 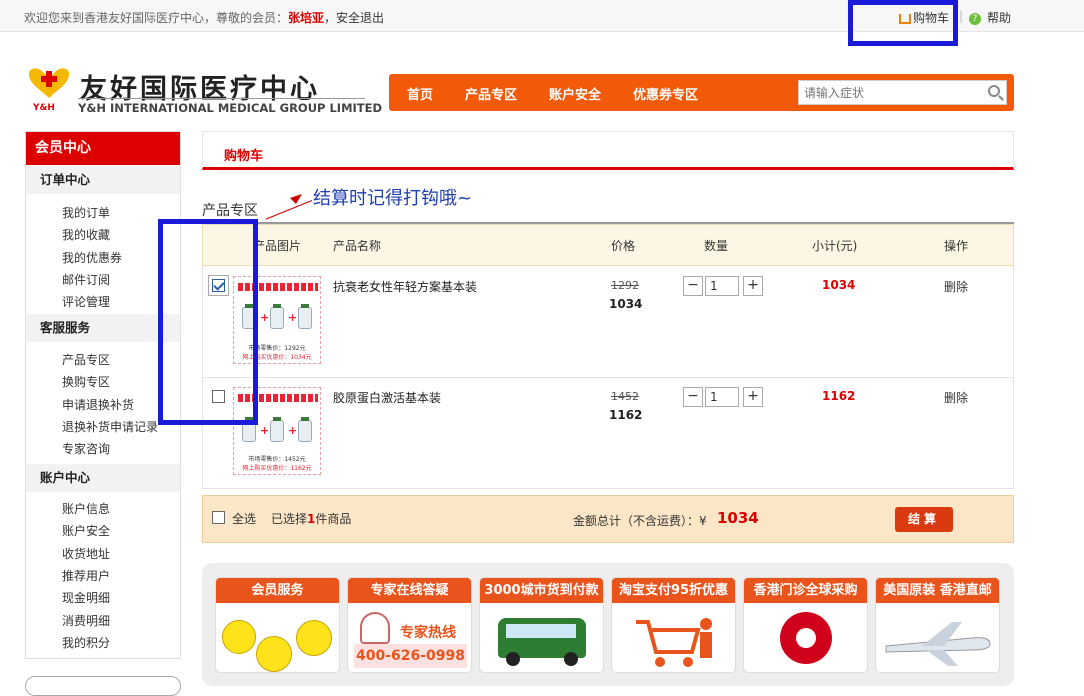 What do you see at coordinates (86, 279) in the screenshot?
I see `sidebar-item-mail-subscribe: 邮件订阅` at bounding box center [86, 279].